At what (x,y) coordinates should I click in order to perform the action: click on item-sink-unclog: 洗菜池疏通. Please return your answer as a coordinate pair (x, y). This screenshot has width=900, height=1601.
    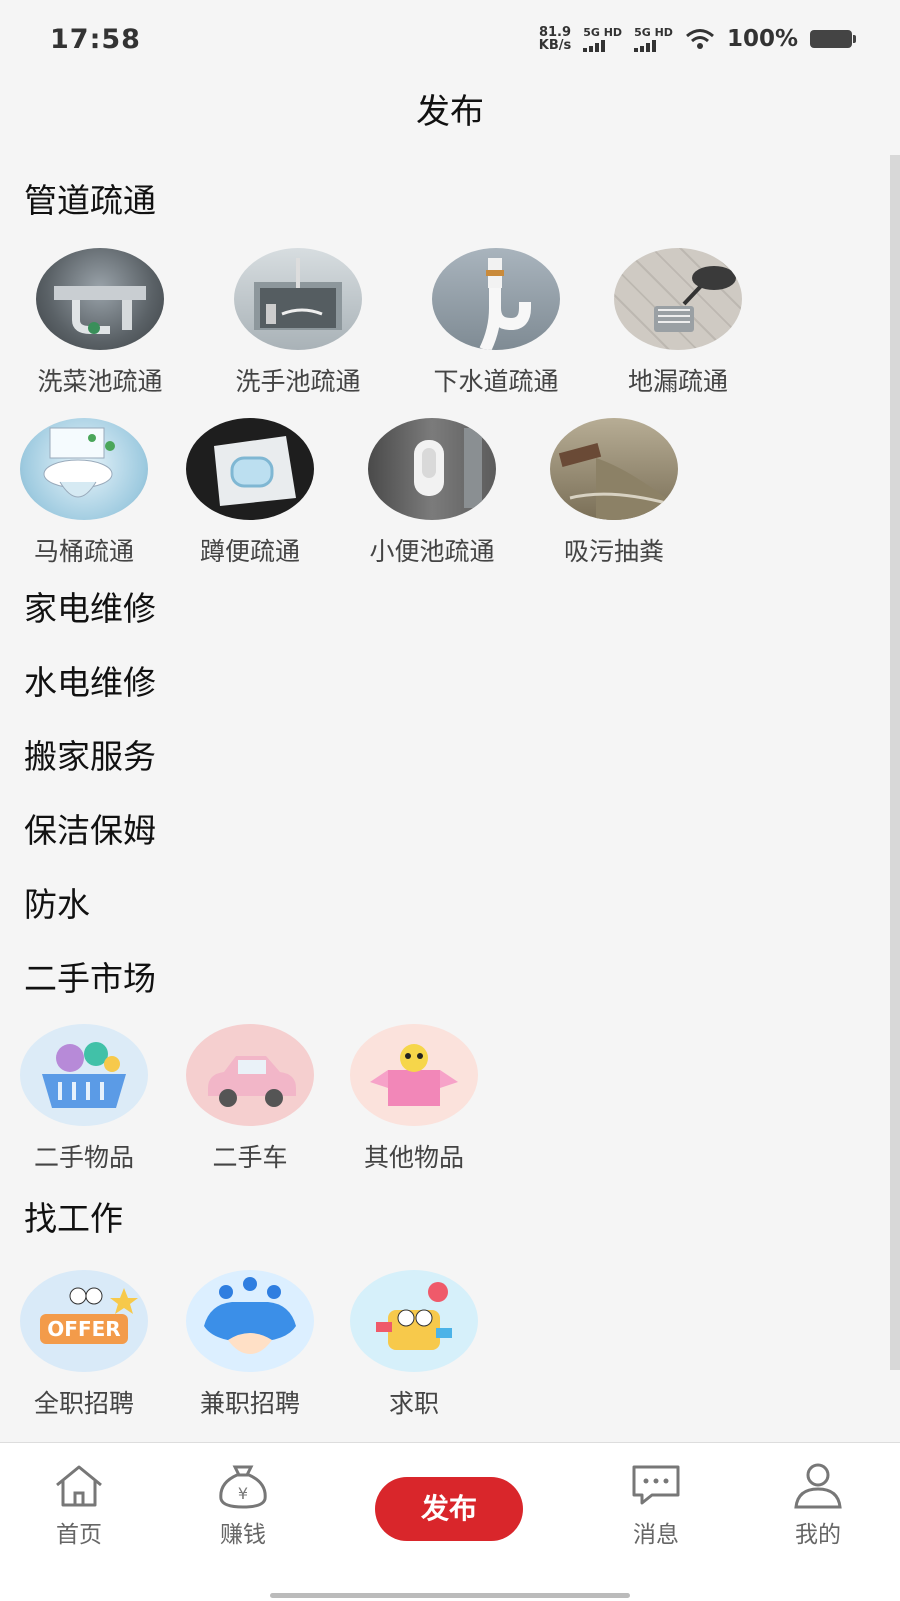
    Looking at the image, I should click on (100, 323).